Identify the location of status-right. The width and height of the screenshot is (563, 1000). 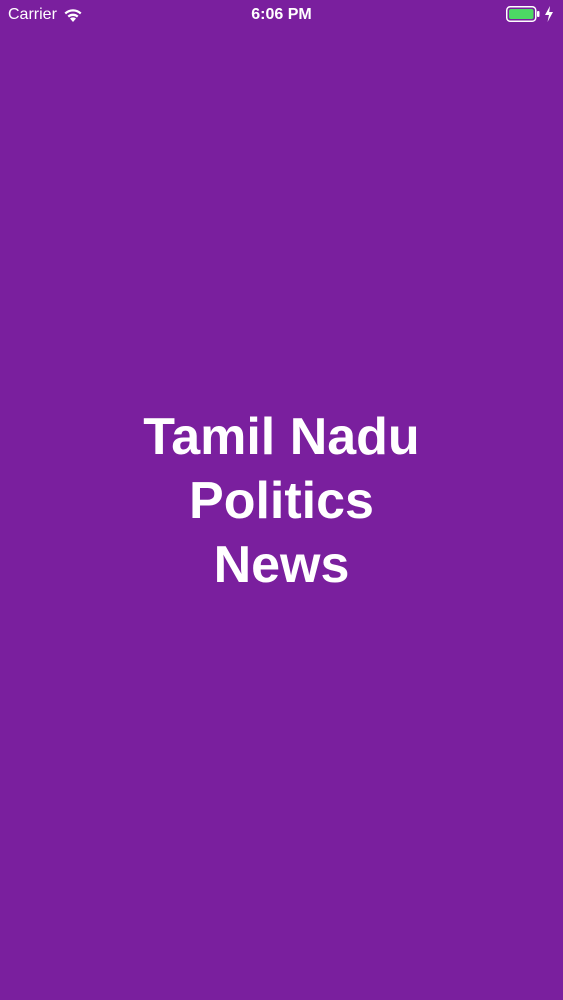
(530, 14).